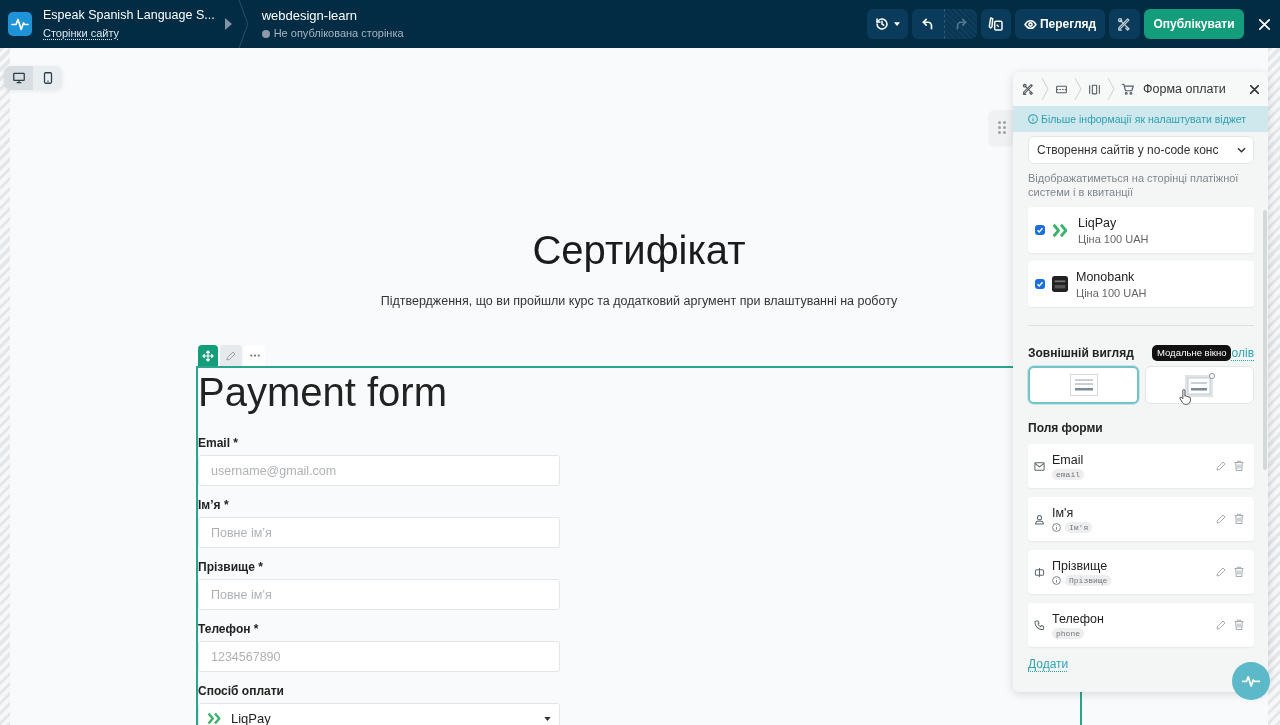  What do you see at coordinates (1081, 353) in the screenshot?
I see `section-title: Зовнішній вигляд` at bounding box center [1081, 353].